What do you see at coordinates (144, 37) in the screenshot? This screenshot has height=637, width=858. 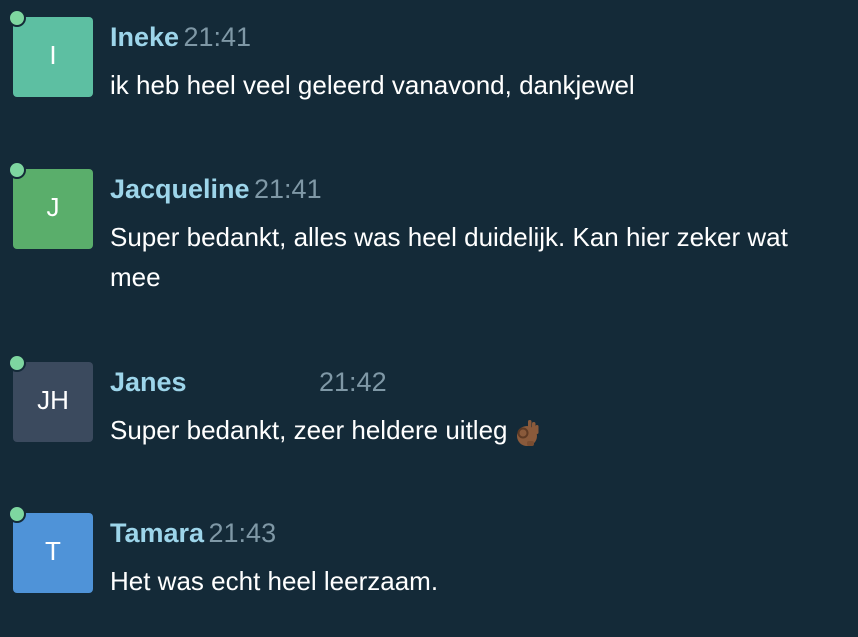 I see `sender-name: Ineke` at bounding box center [144, 37].